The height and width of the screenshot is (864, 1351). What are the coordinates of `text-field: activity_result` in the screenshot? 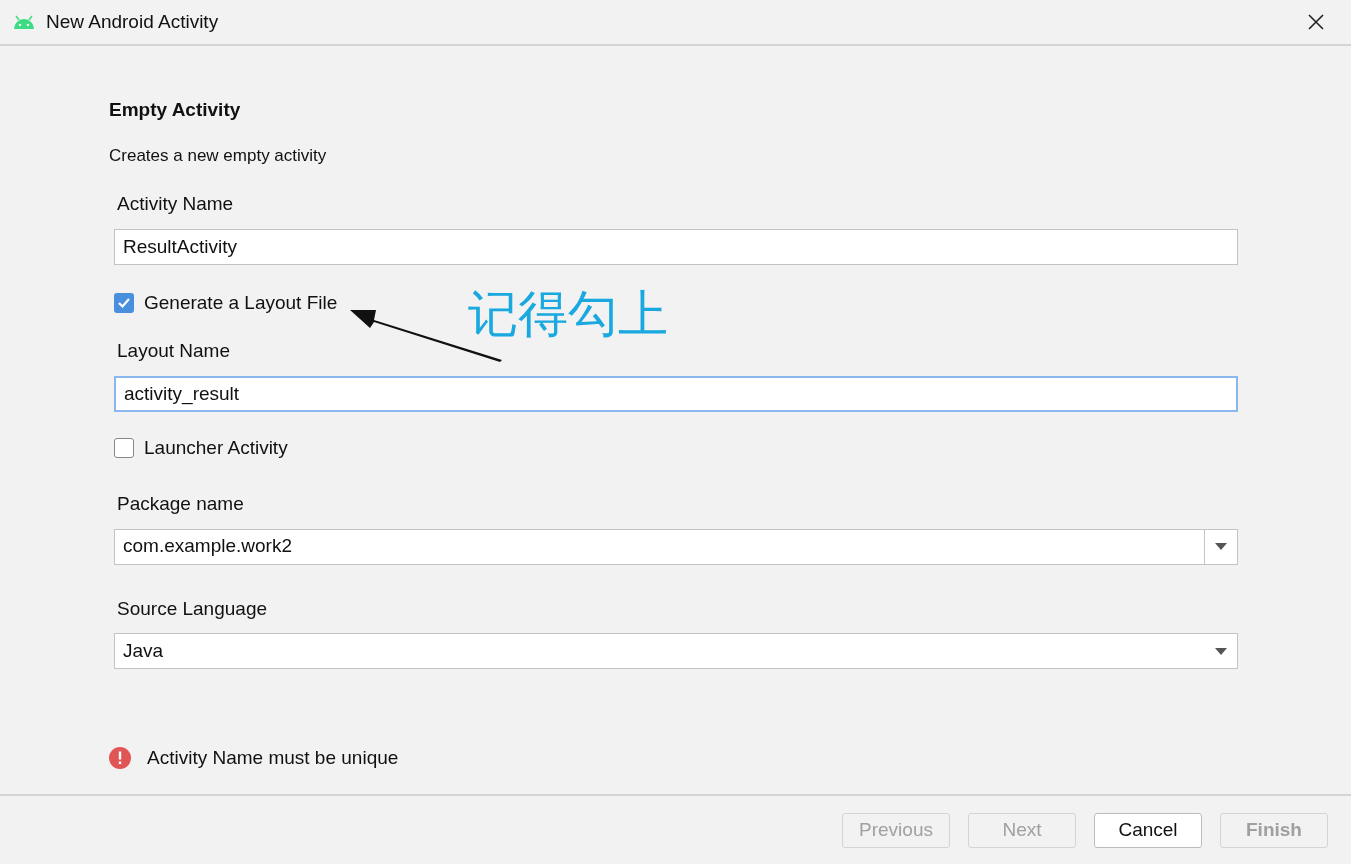 It's located at (676, 393).